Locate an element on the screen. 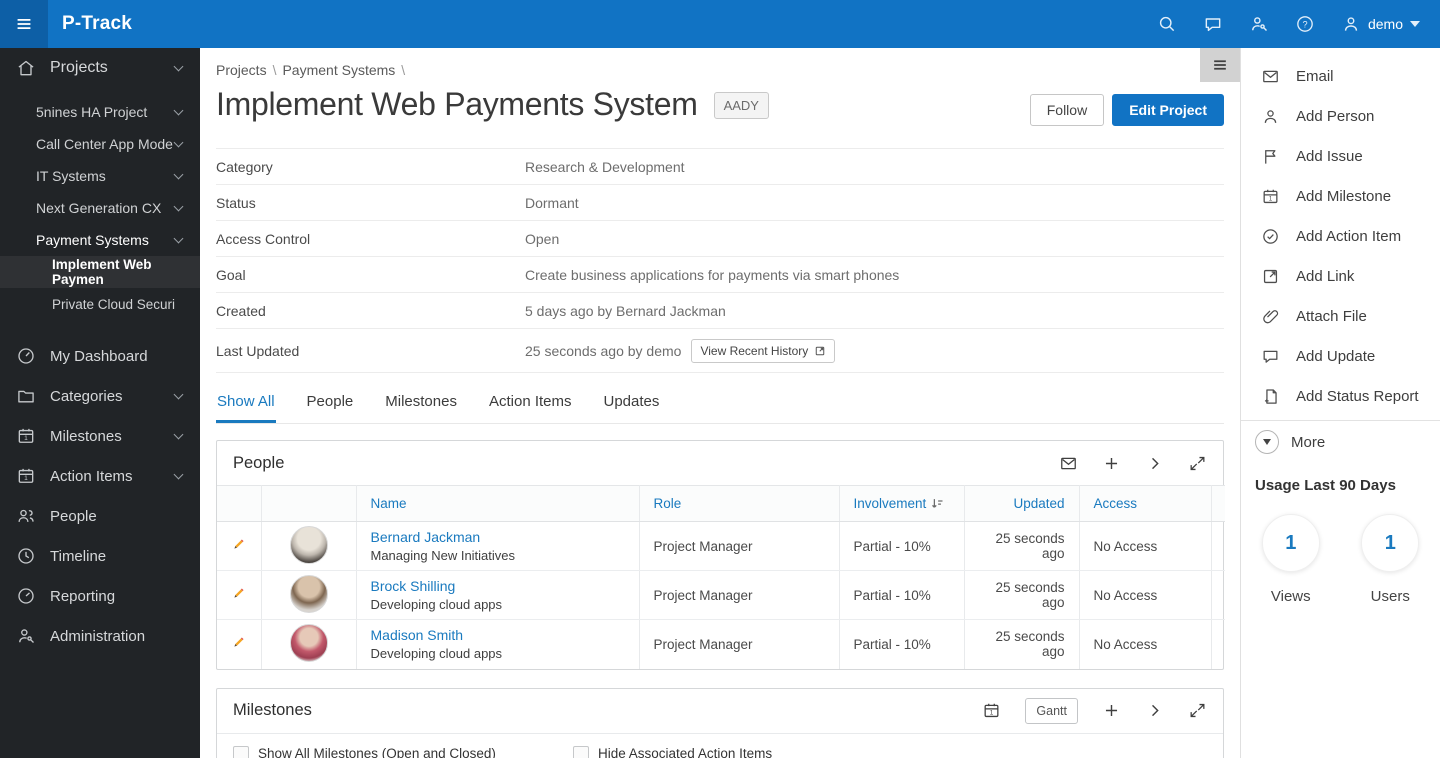 This screenshot has width=1440, height=758. action-add-person: Add Person is located at coordinates (1340, 116).